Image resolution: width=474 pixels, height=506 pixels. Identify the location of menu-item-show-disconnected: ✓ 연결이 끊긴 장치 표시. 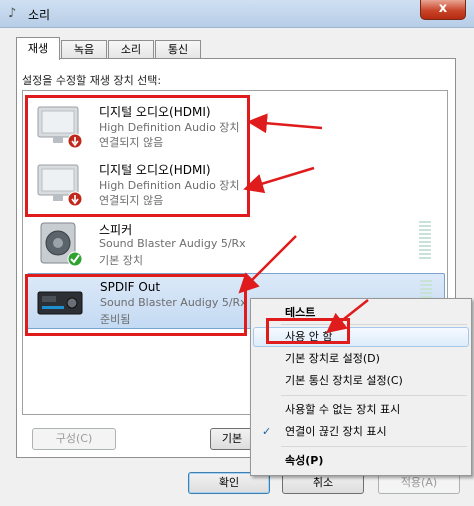
(361, 432).